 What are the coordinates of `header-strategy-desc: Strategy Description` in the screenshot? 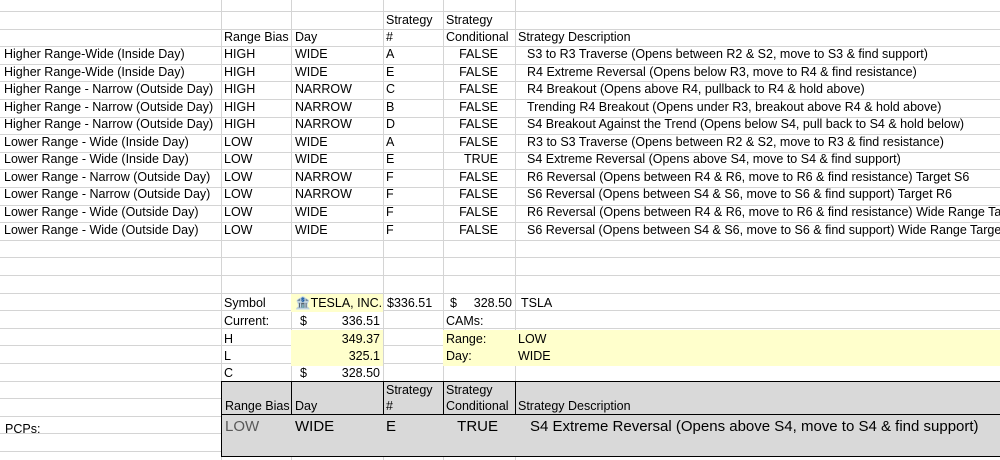 It's located at (574, 37).